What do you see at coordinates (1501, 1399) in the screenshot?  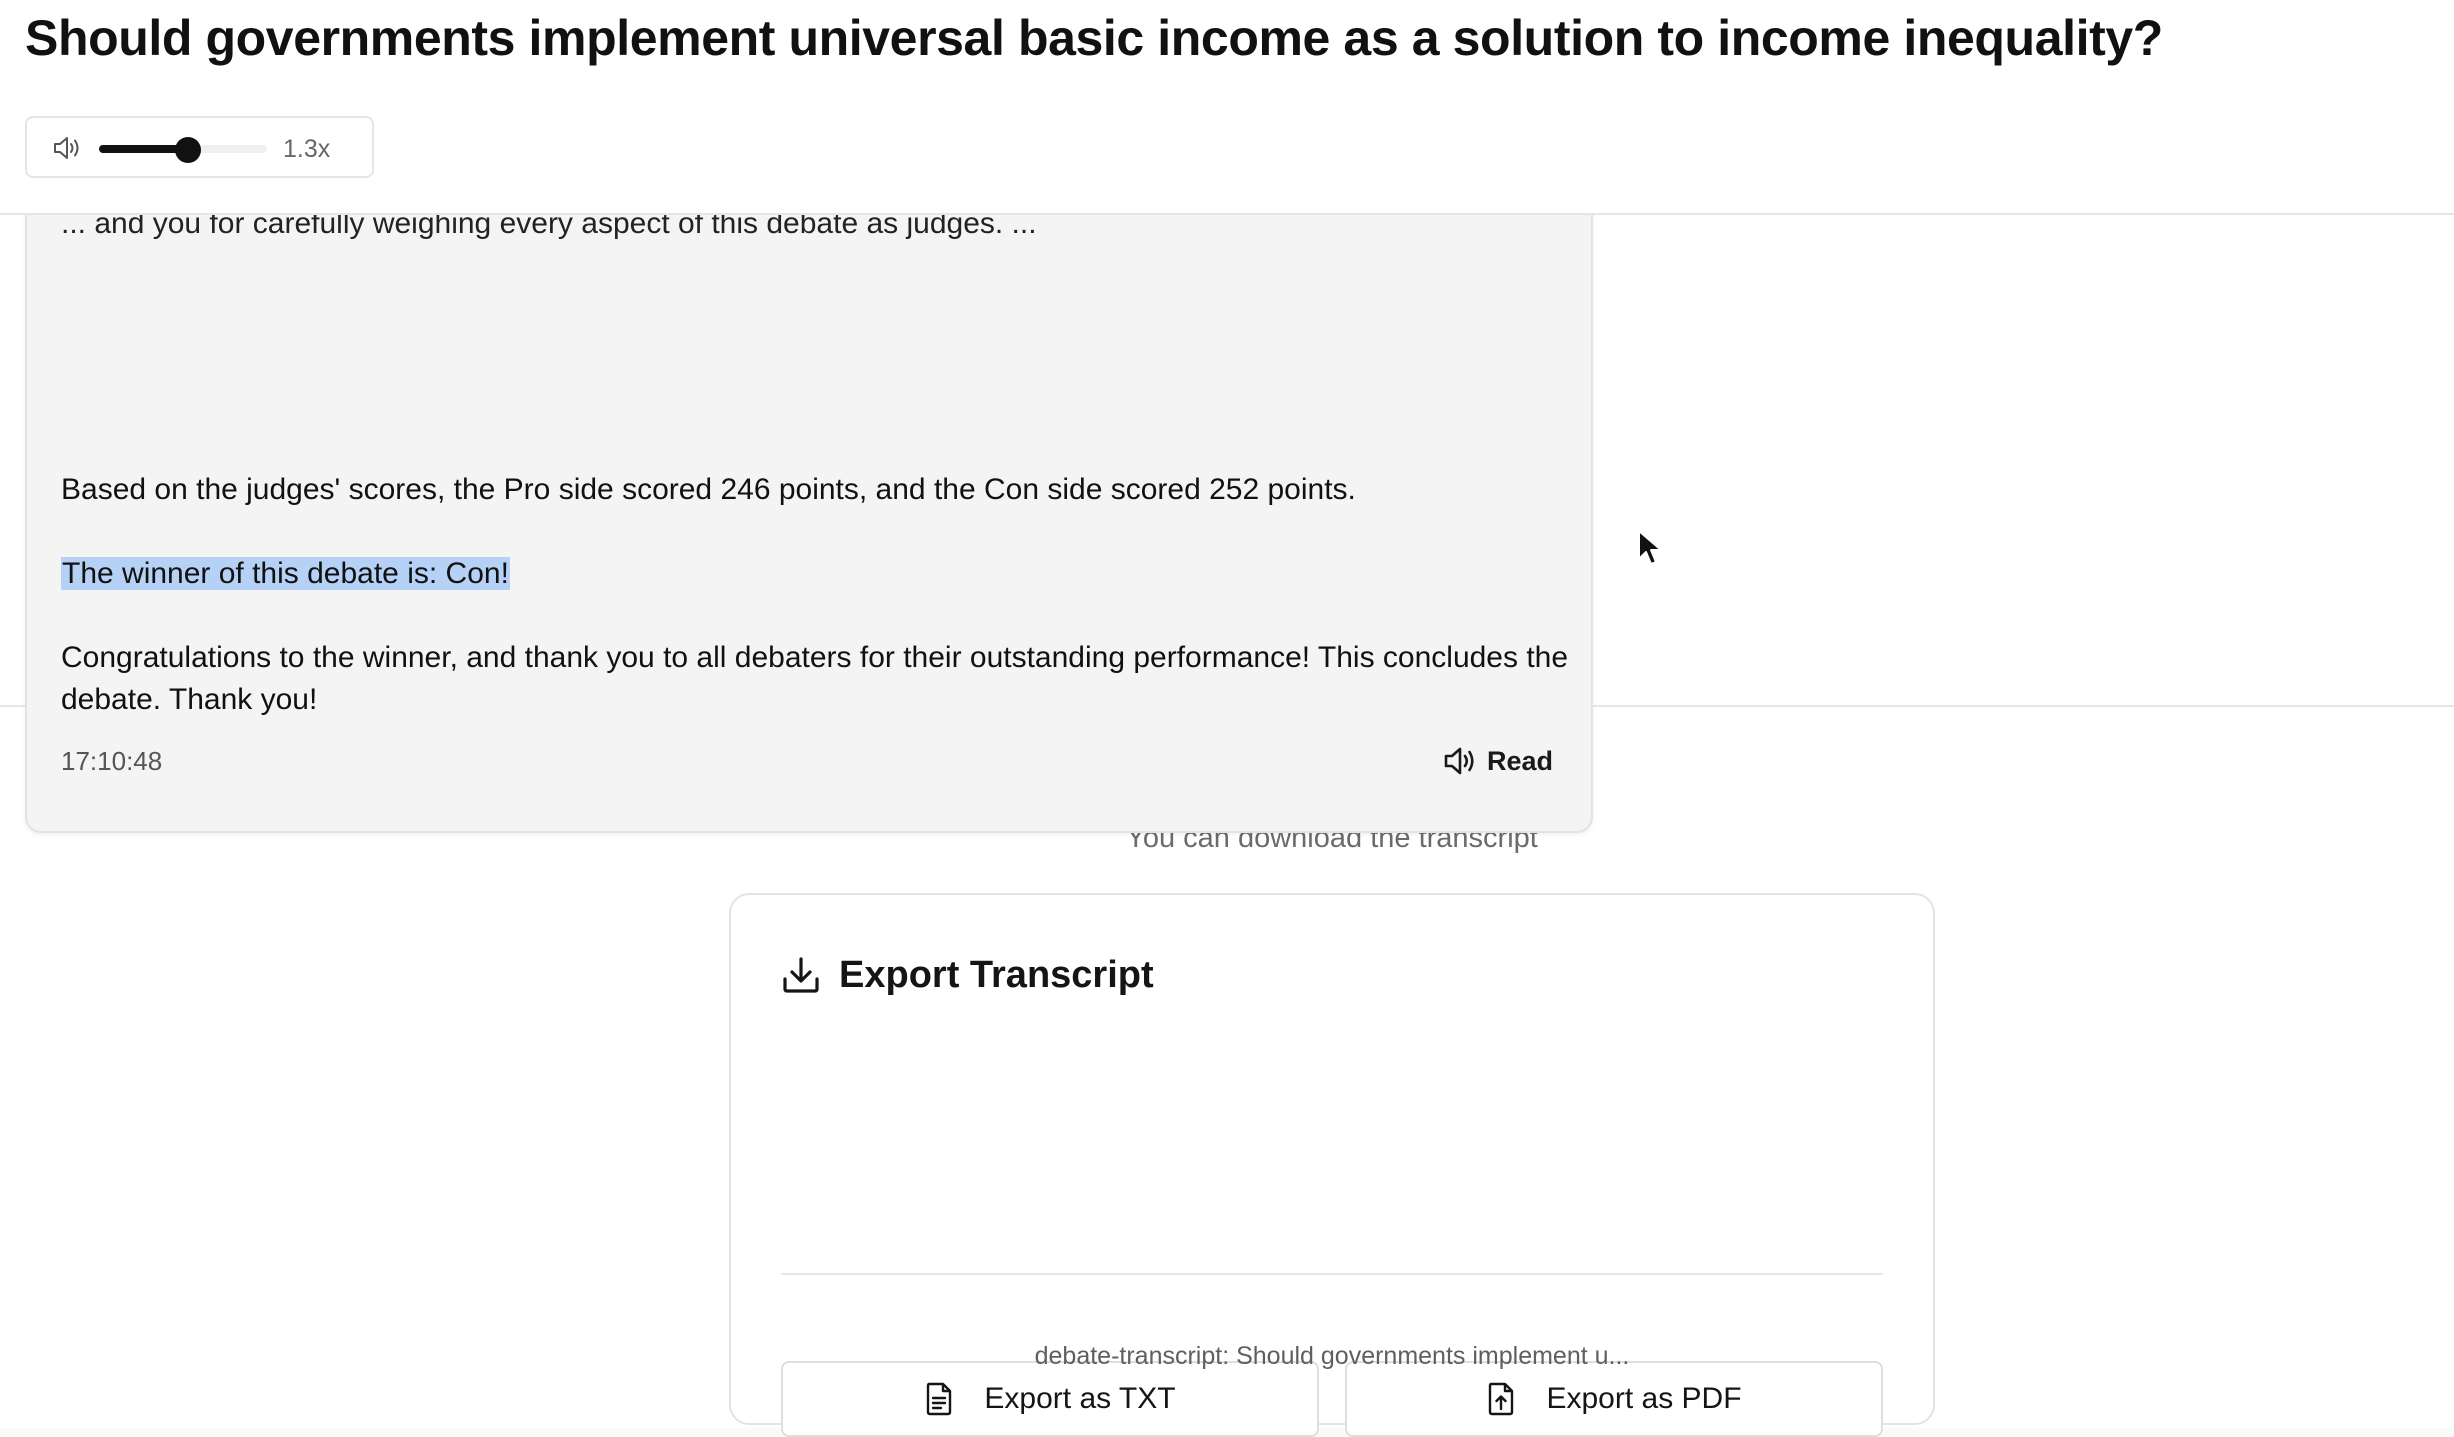 I see `pdf-file-icon` at bounding box center [1501, 1399].